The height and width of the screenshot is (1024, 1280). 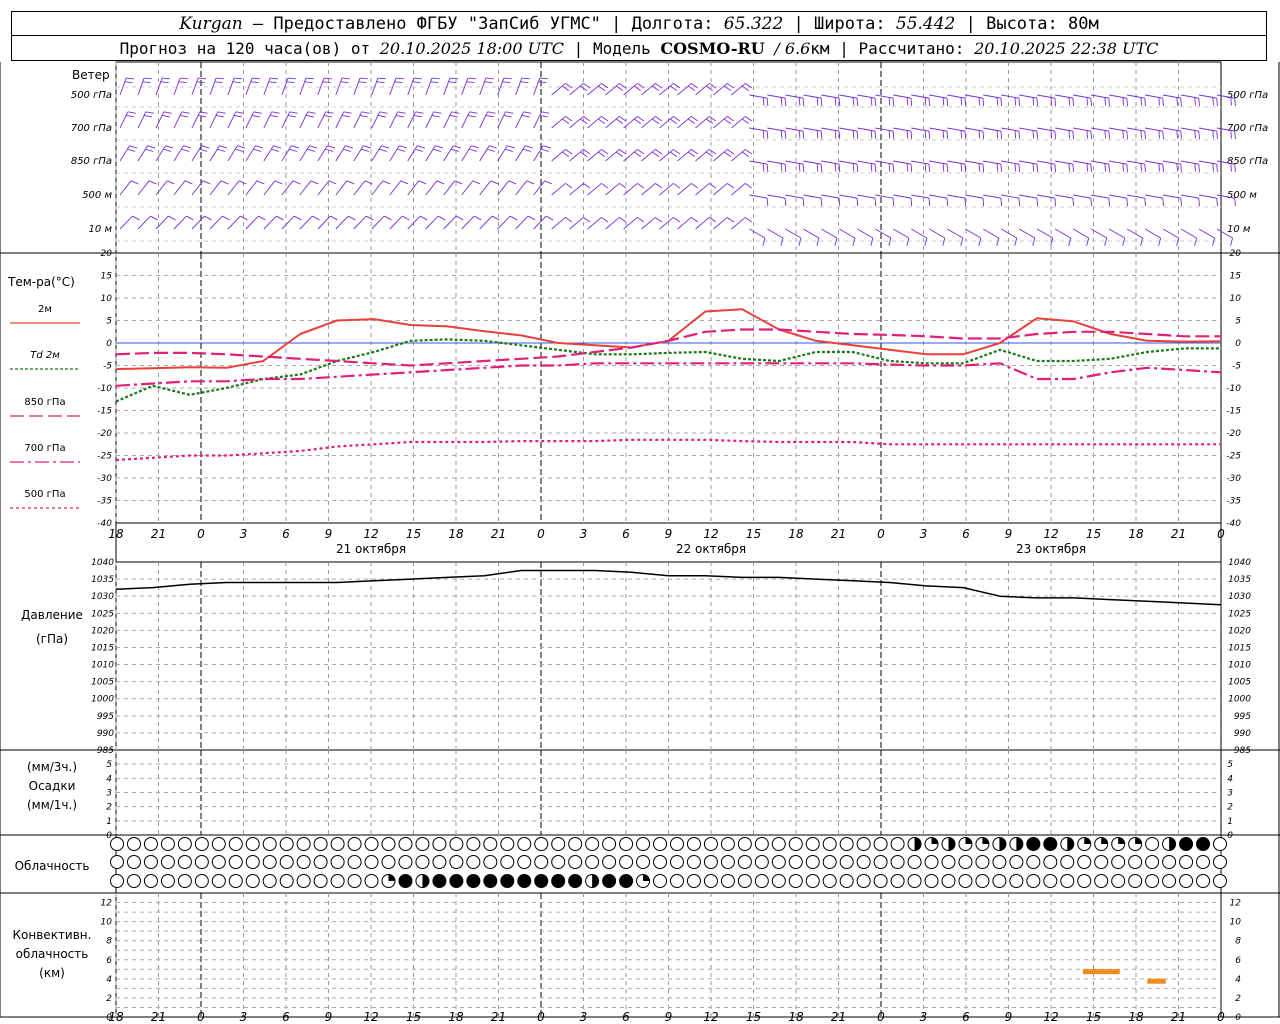 I want to click on pressure-tick-right: 1030, so click(x=1239, y=597).